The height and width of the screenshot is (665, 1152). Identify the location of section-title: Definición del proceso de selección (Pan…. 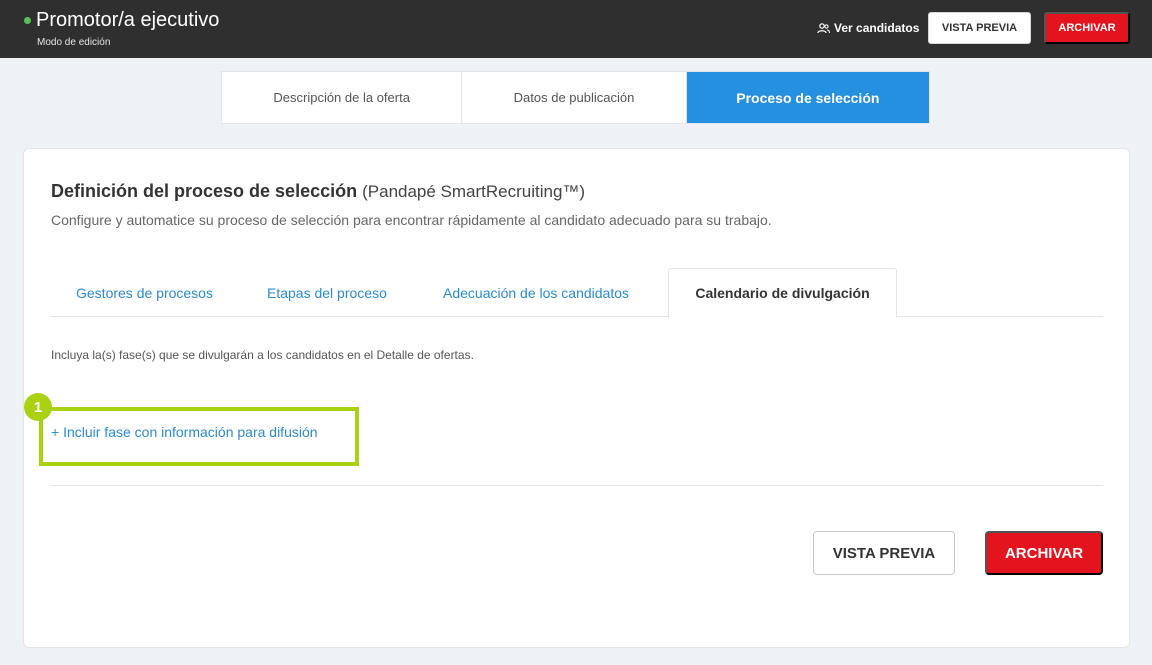
(318, 191).